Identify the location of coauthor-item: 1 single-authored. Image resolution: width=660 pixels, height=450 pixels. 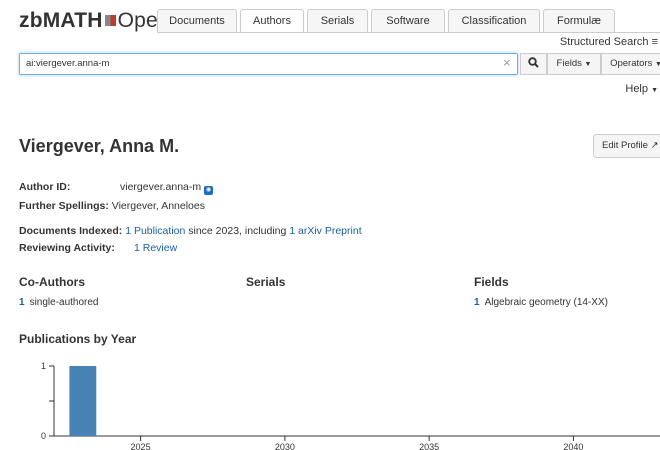
(59, 302).